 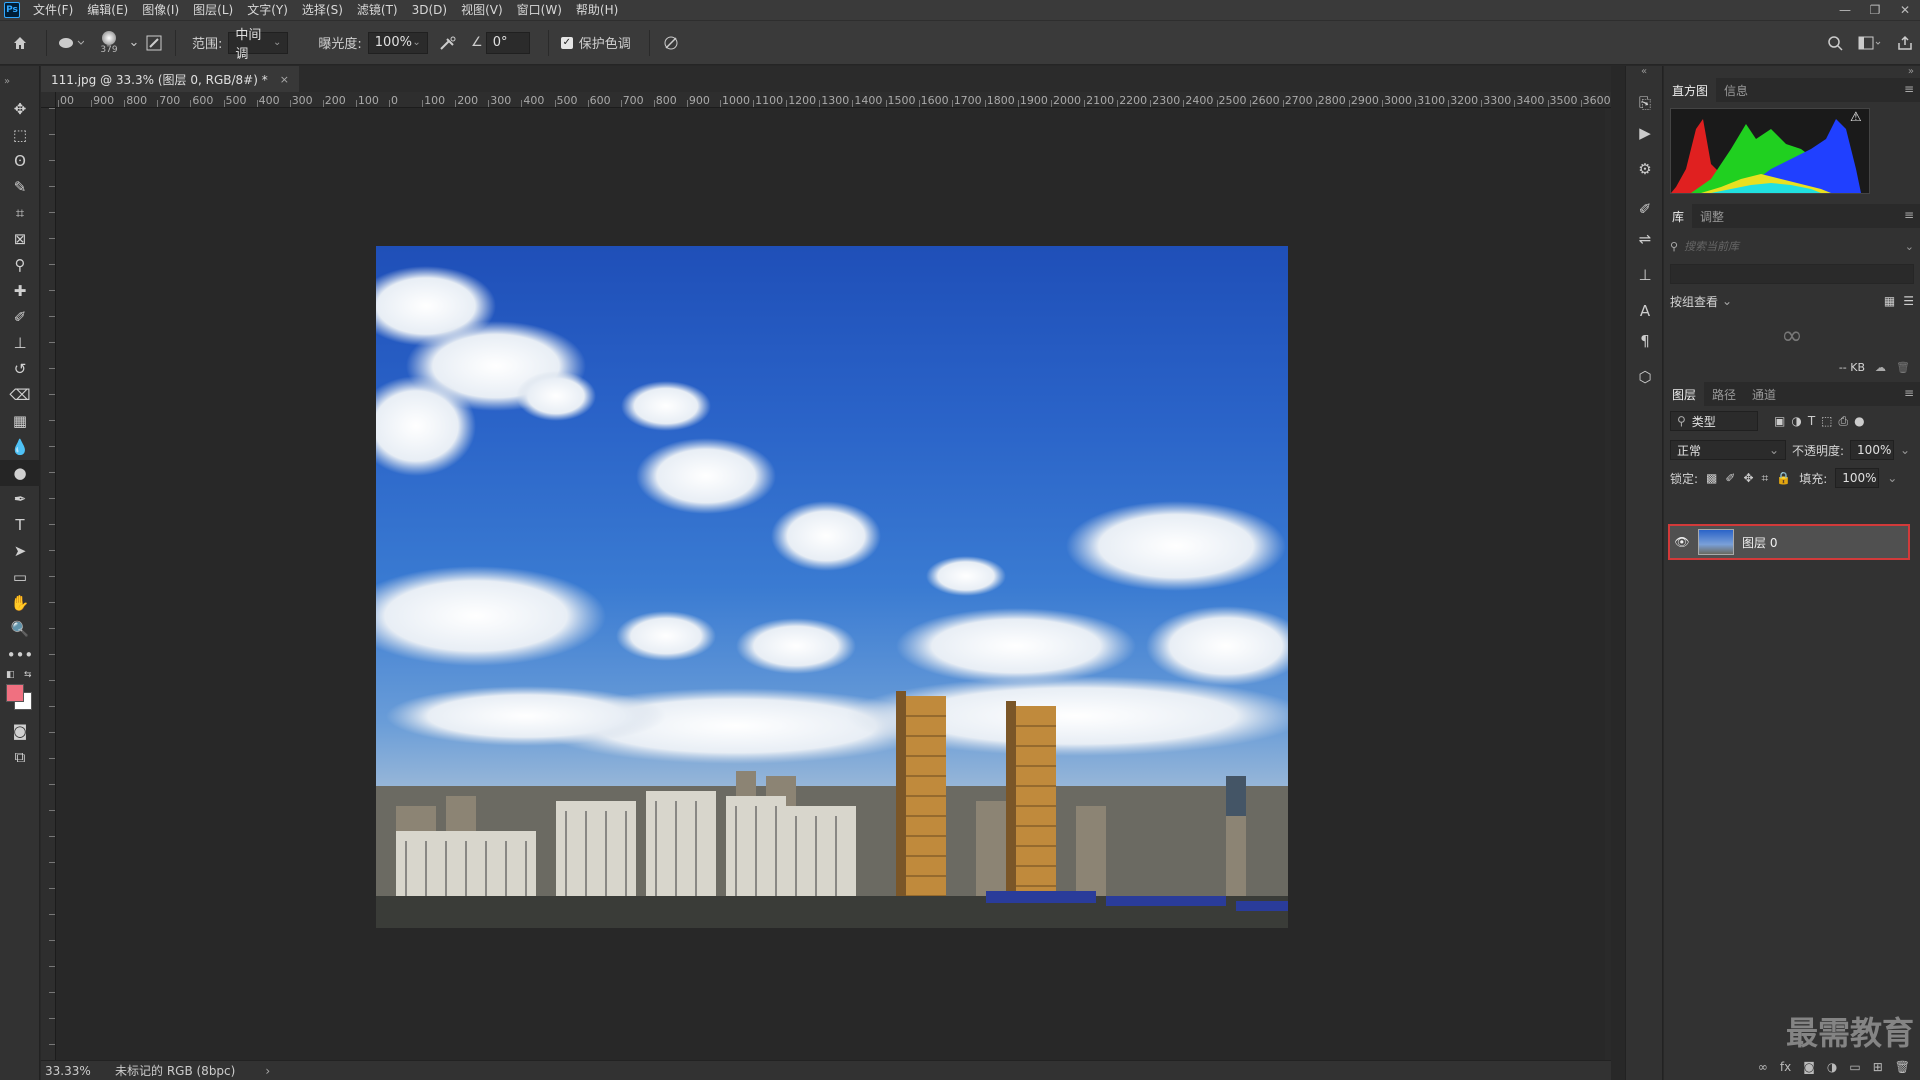 I want to click on layer-row: 👁 图层 0, so click(x=1789, y=542).